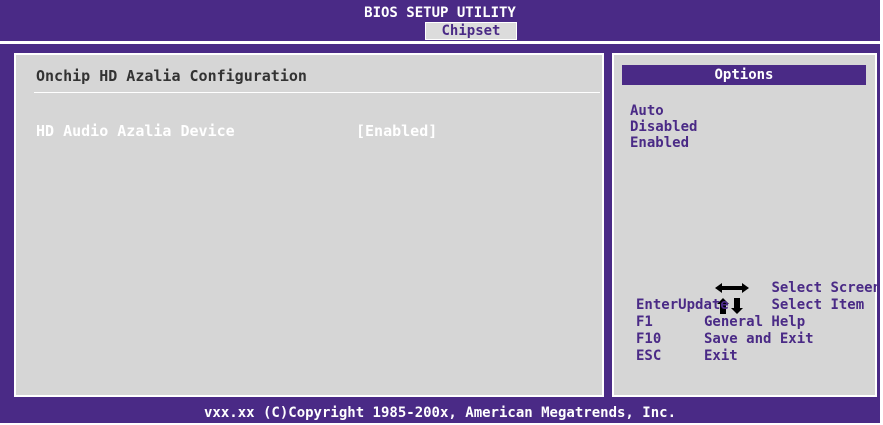  I want to click on enter-action: Update, so click(703, 305).